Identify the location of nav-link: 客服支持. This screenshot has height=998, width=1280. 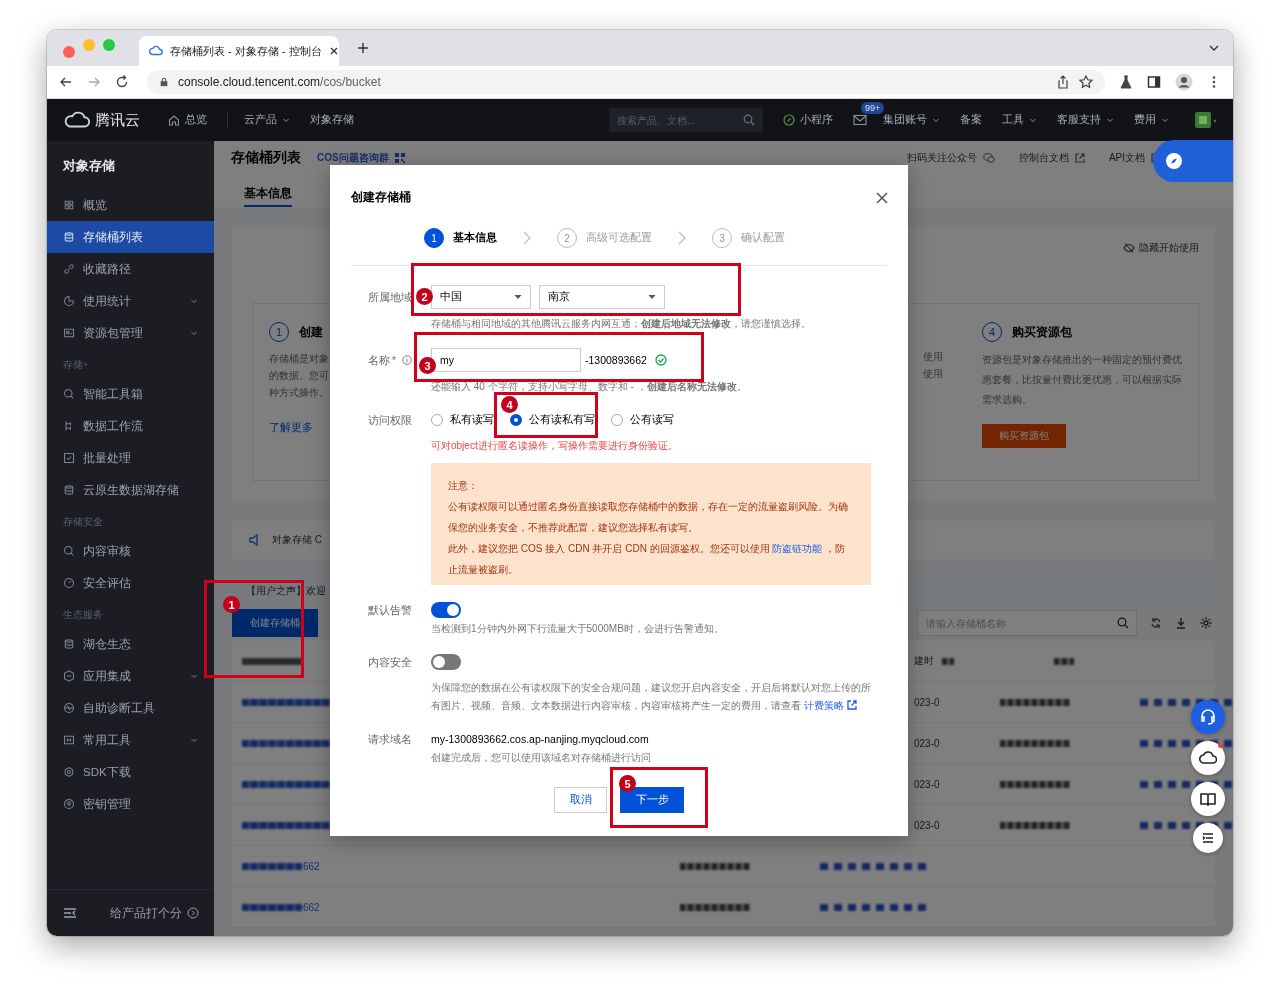
(1085, 120).